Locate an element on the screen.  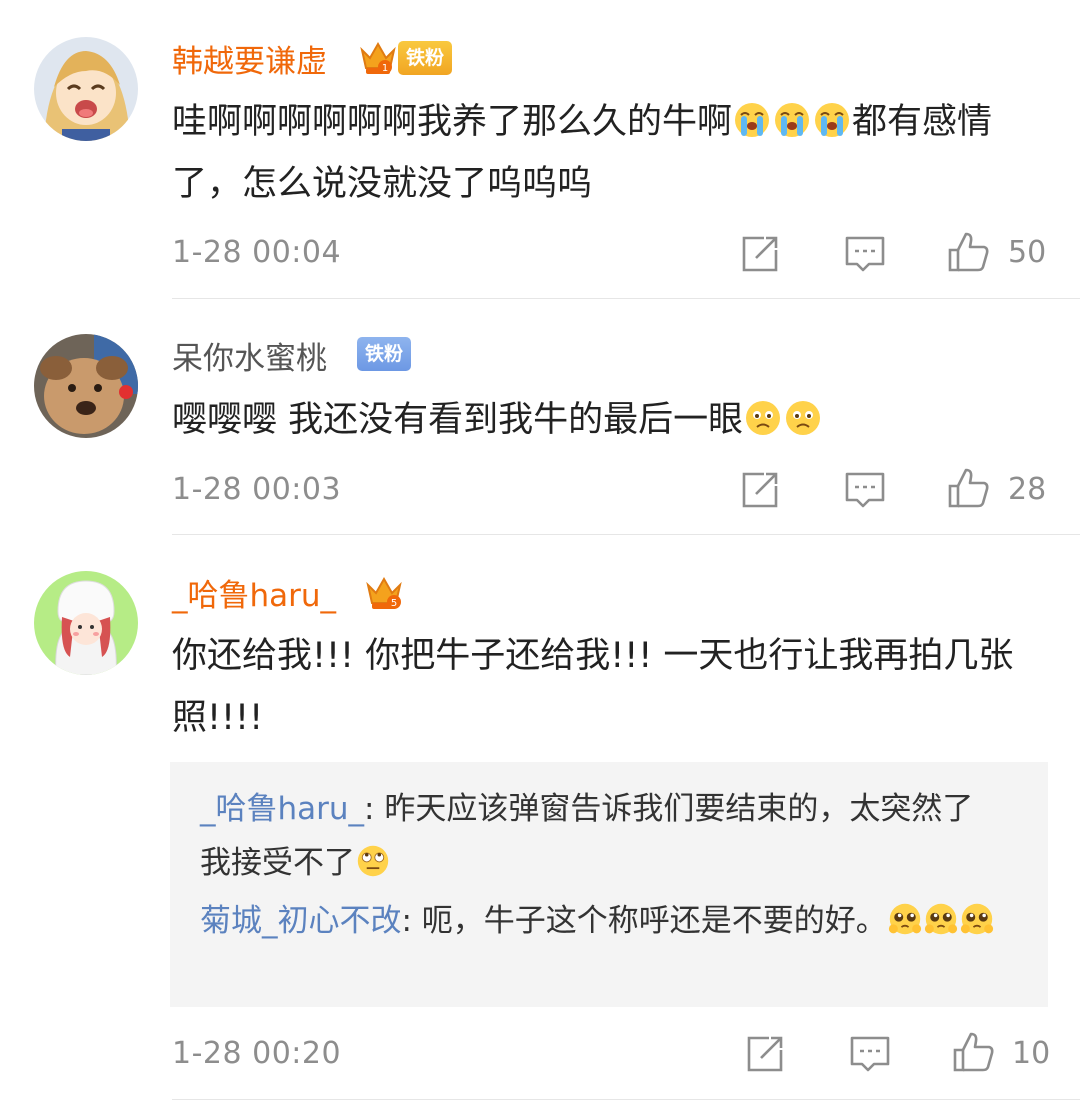
like-count: 50 is located at coordinates (1027, 252).